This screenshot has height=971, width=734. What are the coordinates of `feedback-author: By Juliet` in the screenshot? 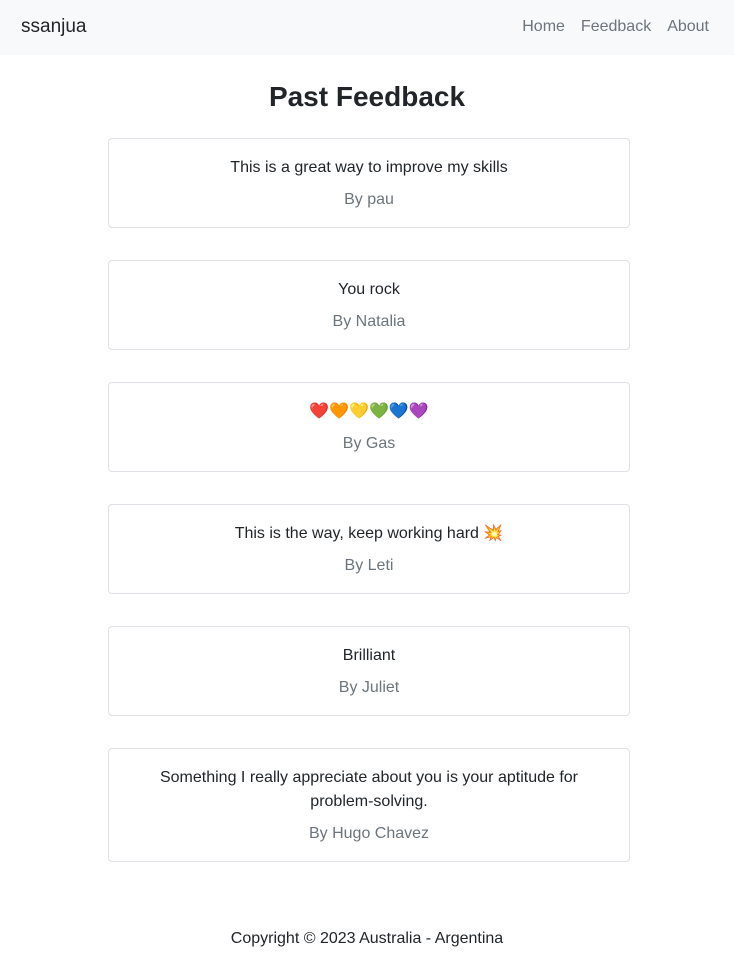 It's located at (369, 687).